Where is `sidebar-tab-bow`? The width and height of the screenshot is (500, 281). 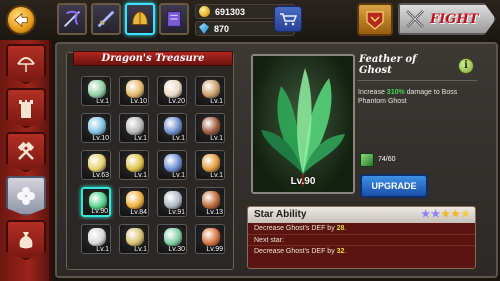
sidebar-tab-bow is located at coordinates (26, 64).